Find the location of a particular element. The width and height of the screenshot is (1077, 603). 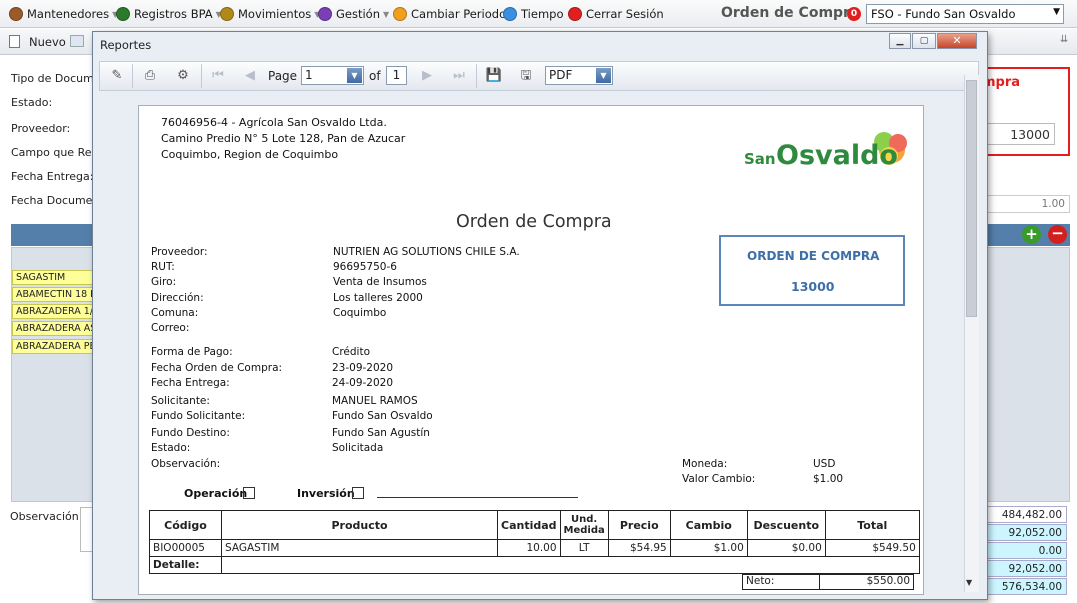

column-header: Descuento is located at coordinates (786, 525).